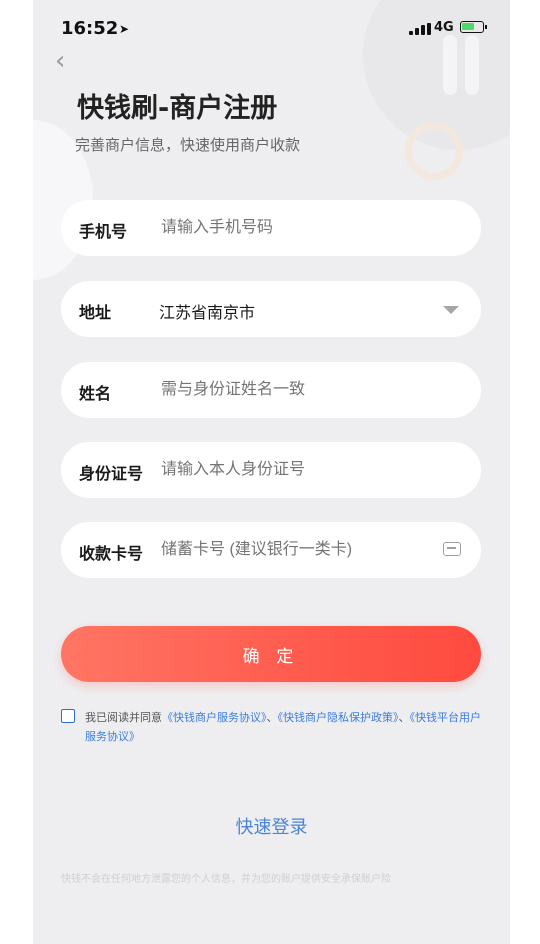  Describe the element at coordinates (271, 309) in the screenshot. I see `address-field: 地址 江苏省南京市` at that location.